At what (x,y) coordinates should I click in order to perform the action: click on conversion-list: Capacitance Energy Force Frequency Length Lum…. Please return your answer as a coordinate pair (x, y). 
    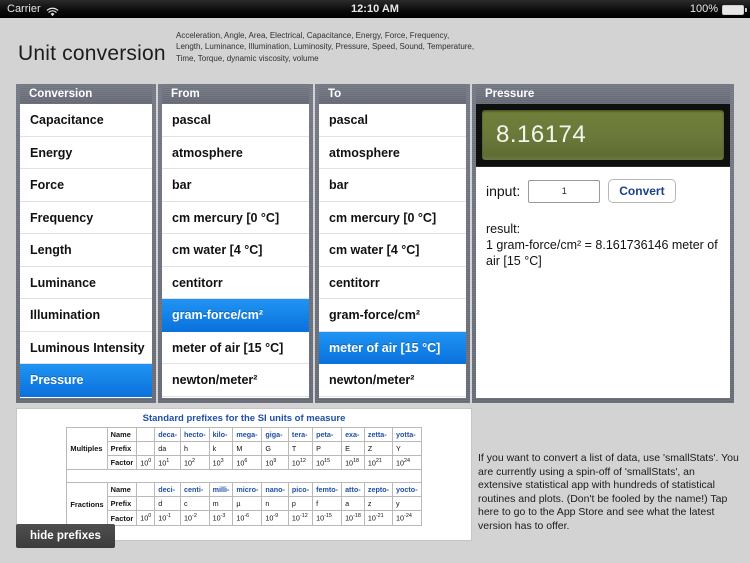
    Looking at the image, I should click on (86, 251).